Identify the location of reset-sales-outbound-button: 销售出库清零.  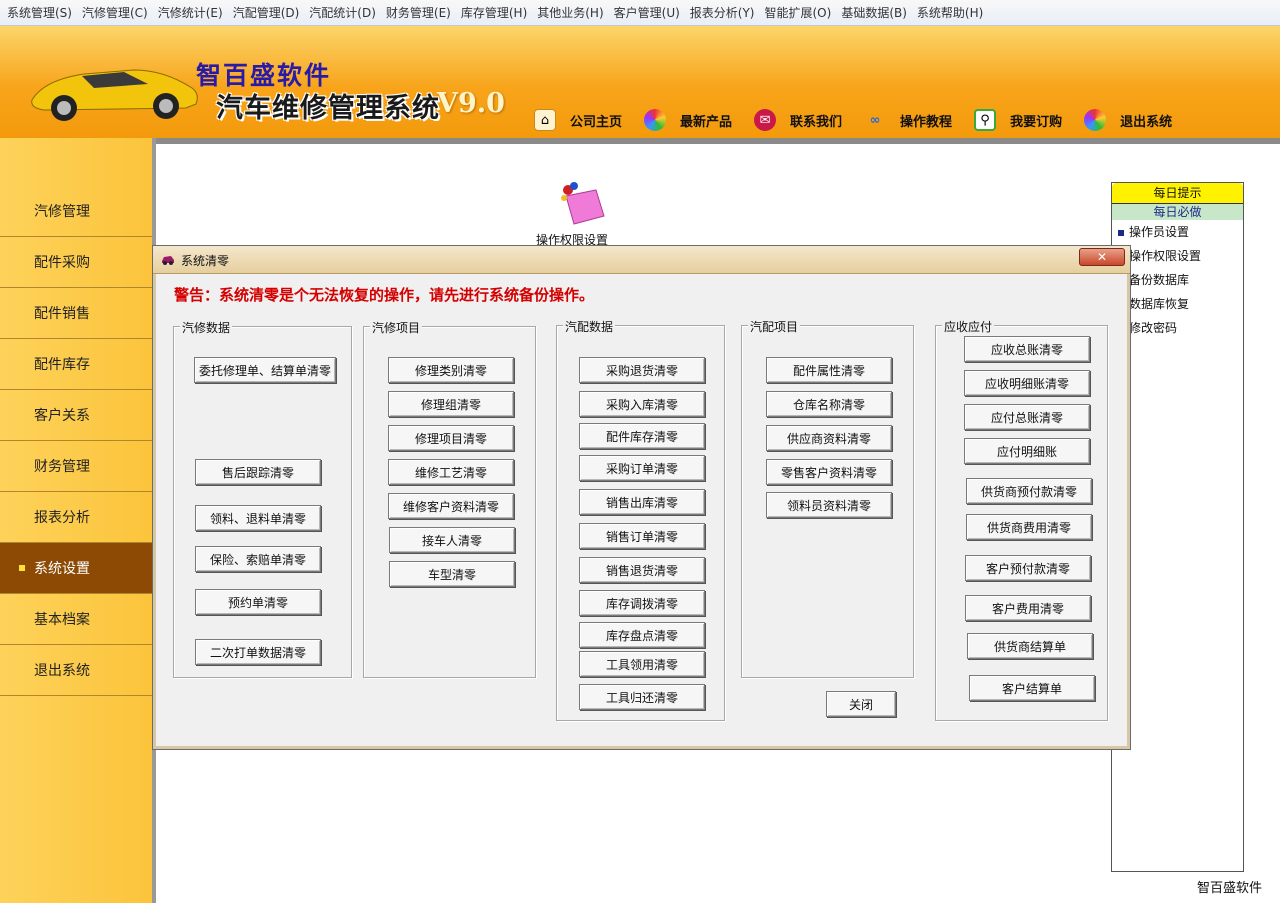
(642, 502).